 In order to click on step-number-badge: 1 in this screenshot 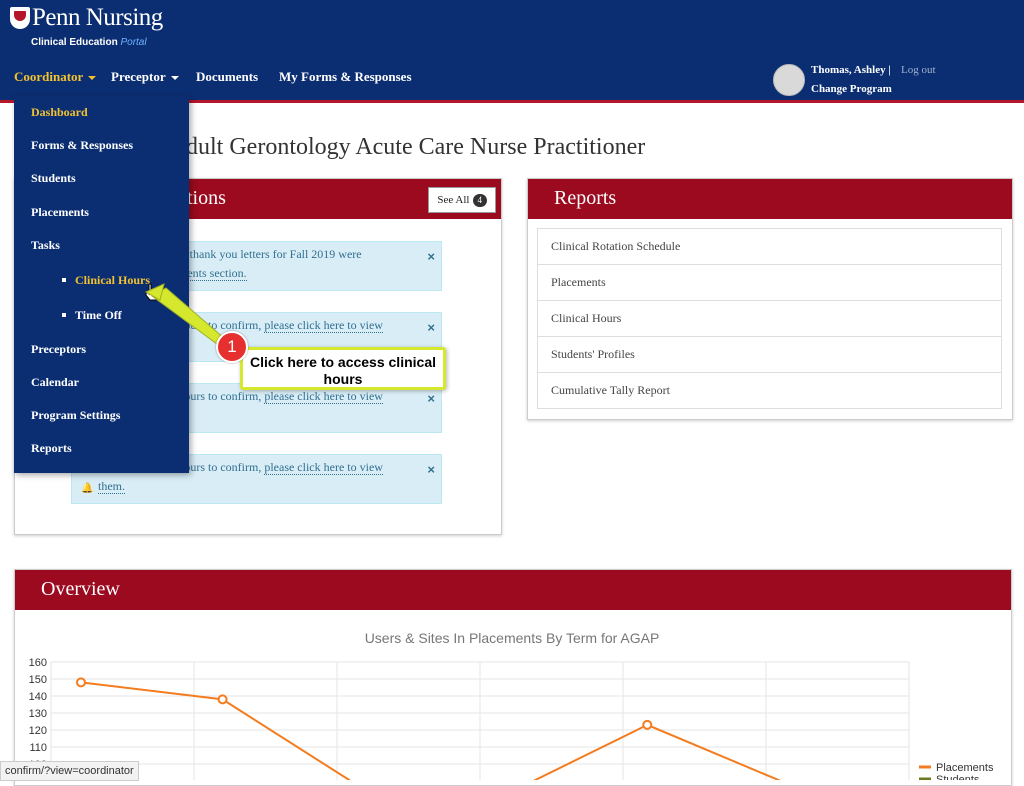, I will do `click(232, 347)`.